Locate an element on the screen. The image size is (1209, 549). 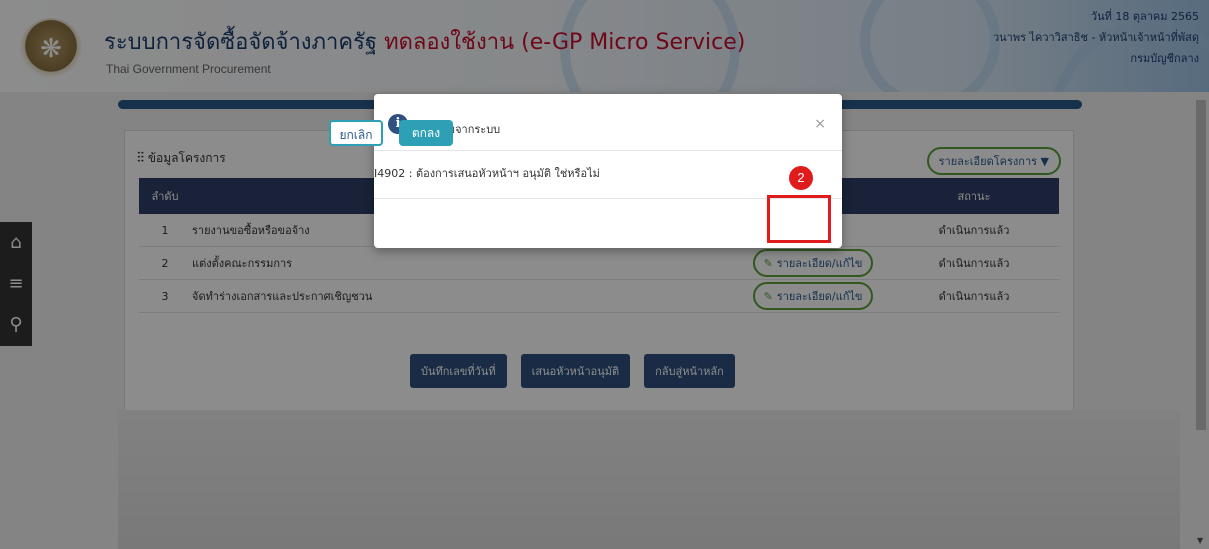
ok-button-highlight is located at coordinates (799, 219).